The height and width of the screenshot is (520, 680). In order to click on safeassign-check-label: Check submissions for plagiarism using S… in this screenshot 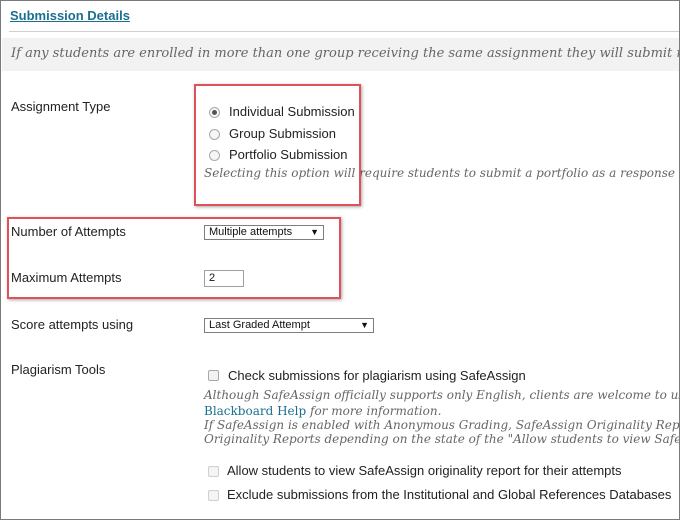, I will do `click(377, 375)`.